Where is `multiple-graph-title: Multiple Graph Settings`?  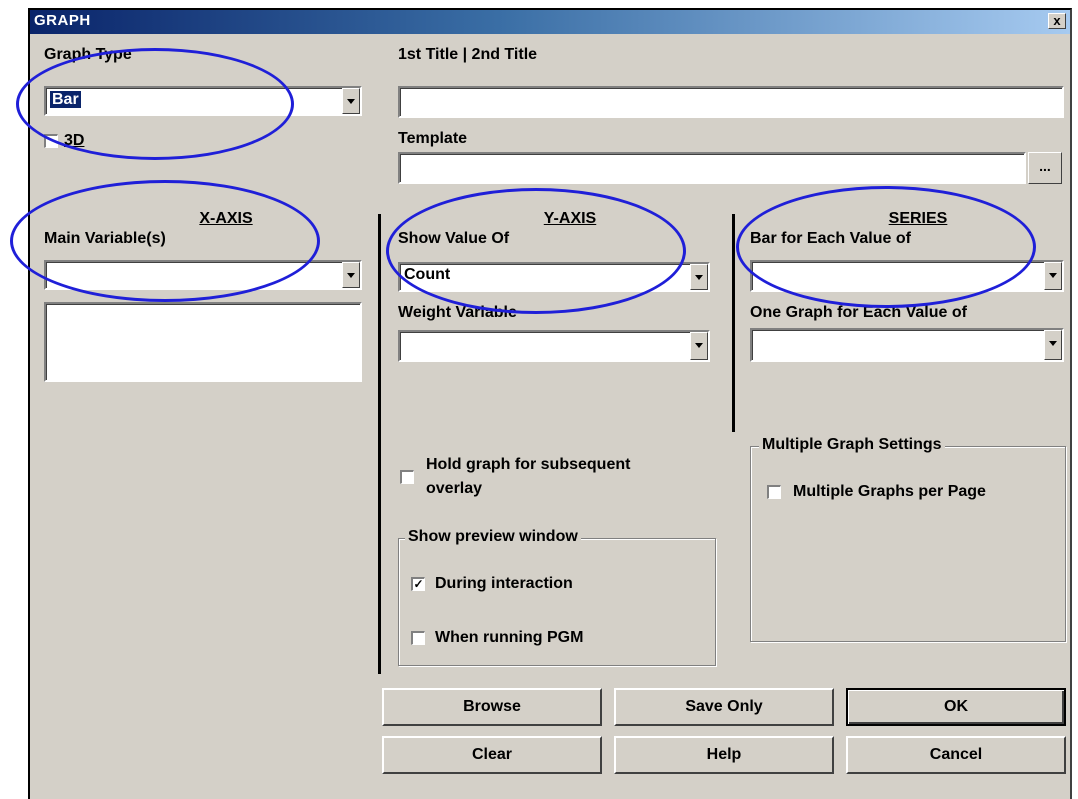 multiple-graph-title: Multiple Graph Settings is located at coordinates (852, 445).